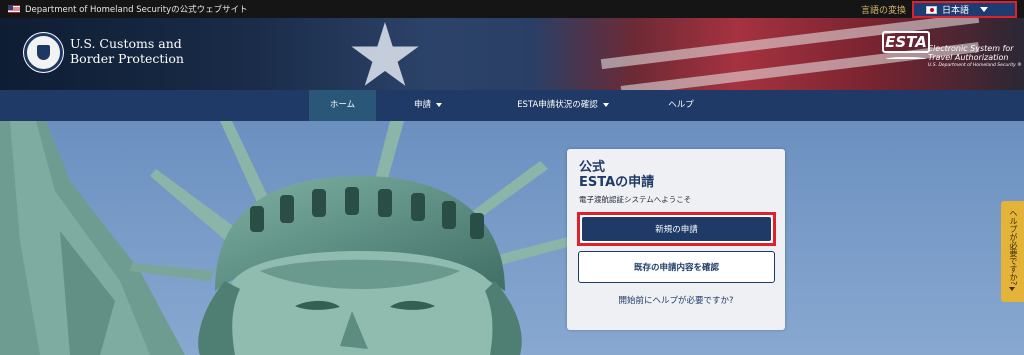 The image size is (1024, 355). What do you see at coordinates (136, 10) in the screenshot?
I see `gov-notice-text: Department of Homeland Securityの公式ウェブサイト` at bounding box center [136, 10].